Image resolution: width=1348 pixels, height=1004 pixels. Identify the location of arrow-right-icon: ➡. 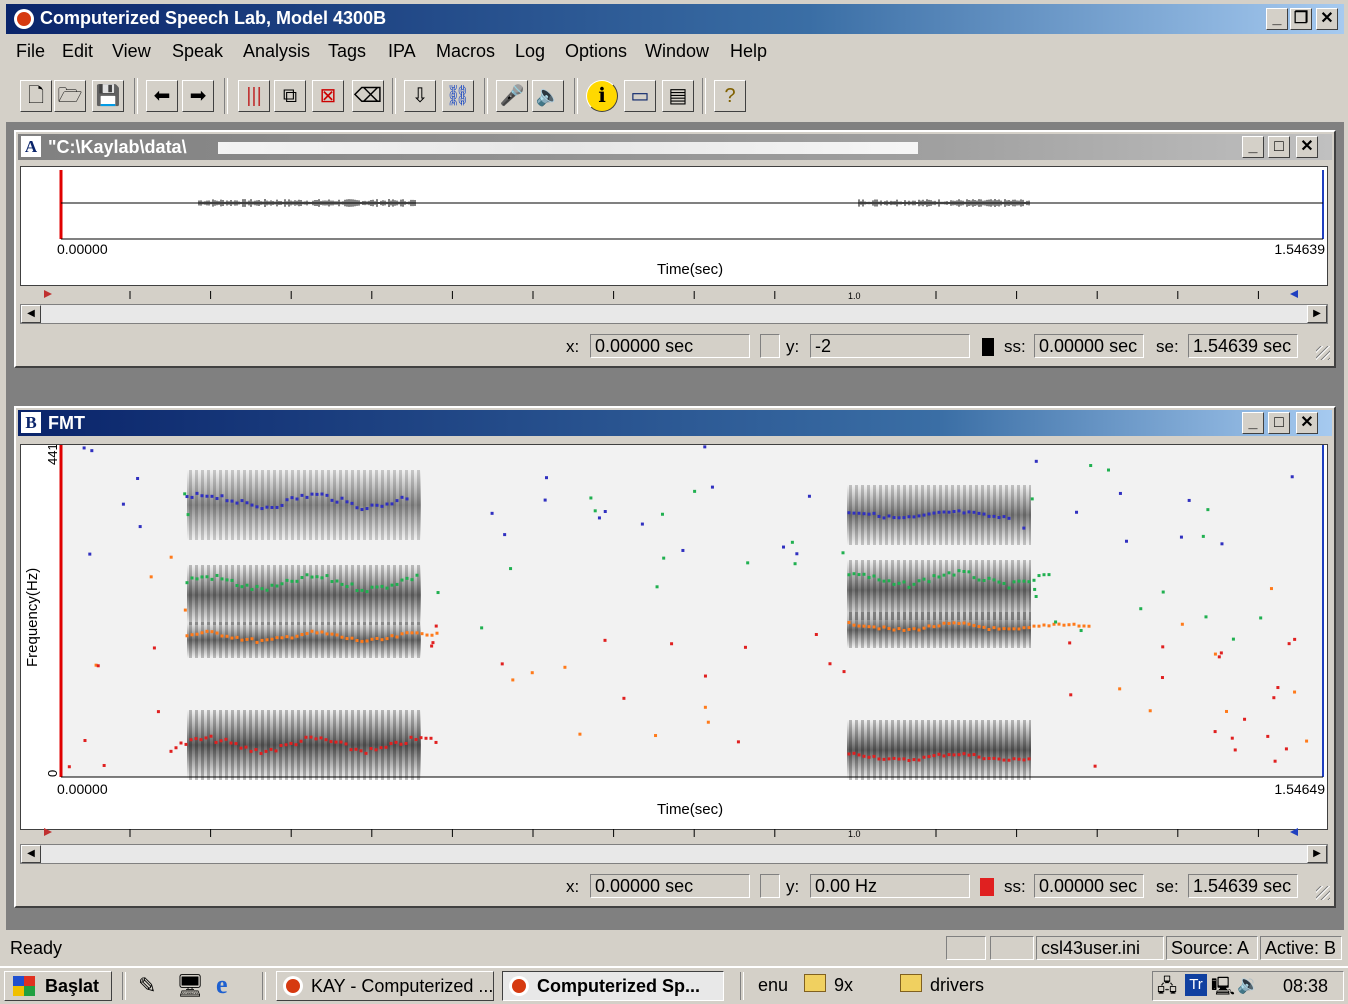
(198, 96).